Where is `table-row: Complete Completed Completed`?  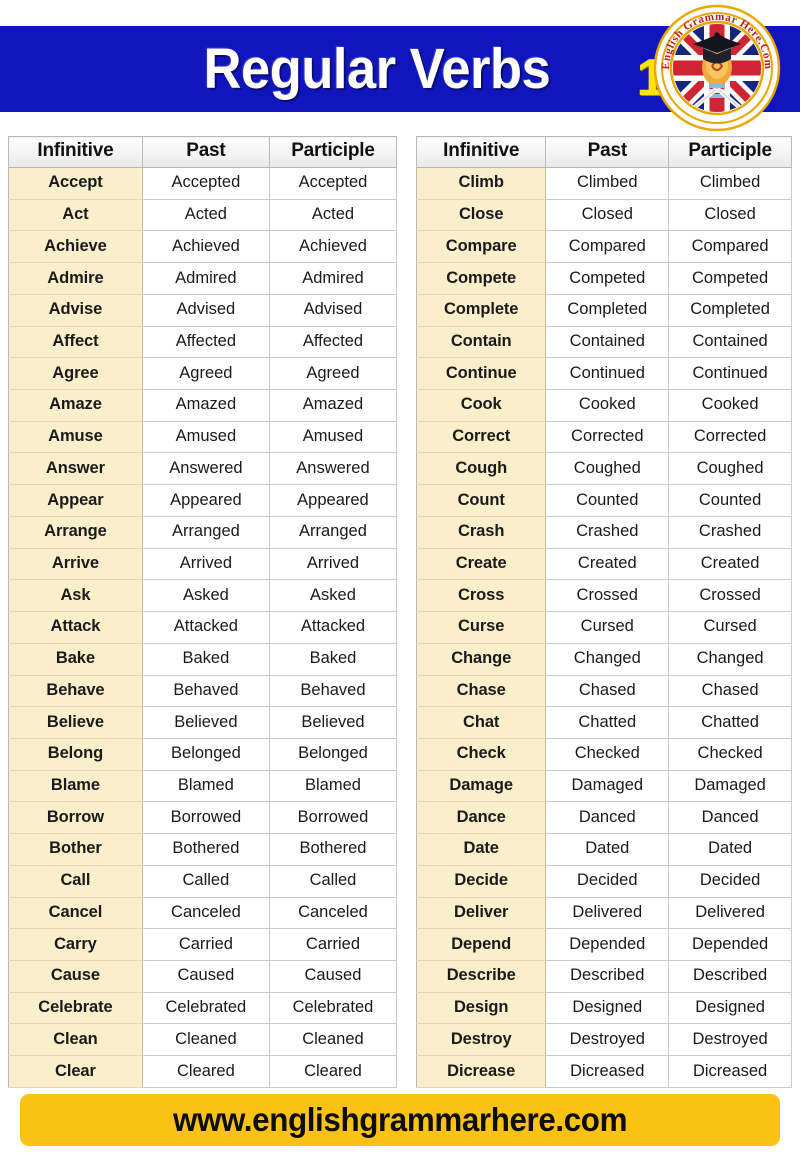 table-row: Complete Completed Completed is located at coordinates (603, 310).